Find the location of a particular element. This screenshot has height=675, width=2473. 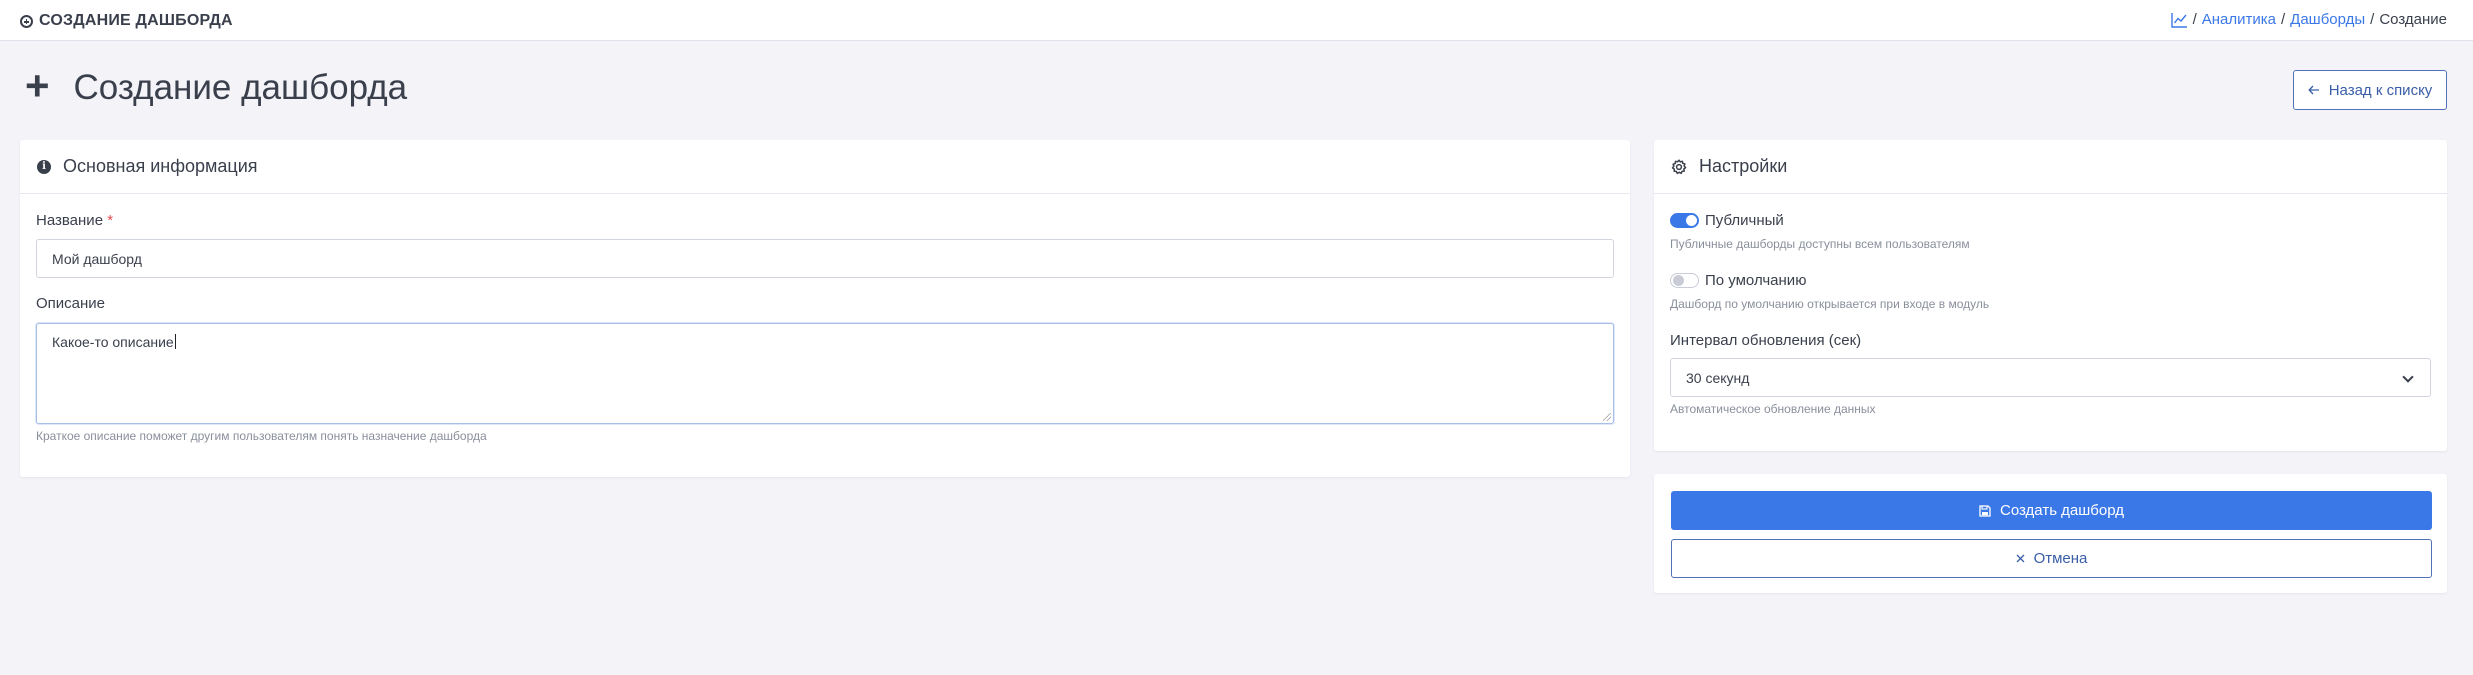

topbar-title-text: СОЗДАНИЕ ДАШБОРДА is located at coordinates (136, 20).